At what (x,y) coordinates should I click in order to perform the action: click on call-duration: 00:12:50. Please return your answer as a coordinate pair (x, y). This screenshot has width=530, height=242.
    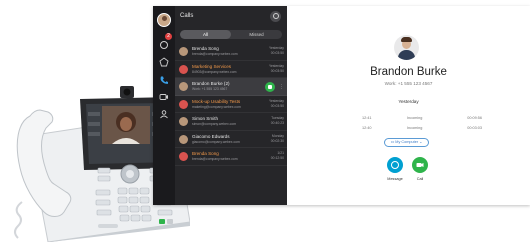
    Looking at the image, I should click on (277, 158).